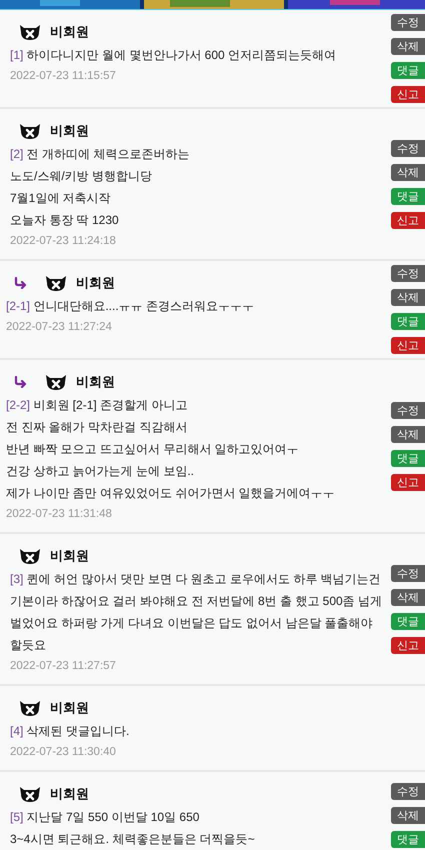 The height and width of the screenshot is (850, 425). Describe the element at coordinates (131, 306) in the screenshot. I see `comment-text: [2-1] 언니대단해요....ㅠㅠ 존경스러워요ㅜㅜㅜ` at that location.